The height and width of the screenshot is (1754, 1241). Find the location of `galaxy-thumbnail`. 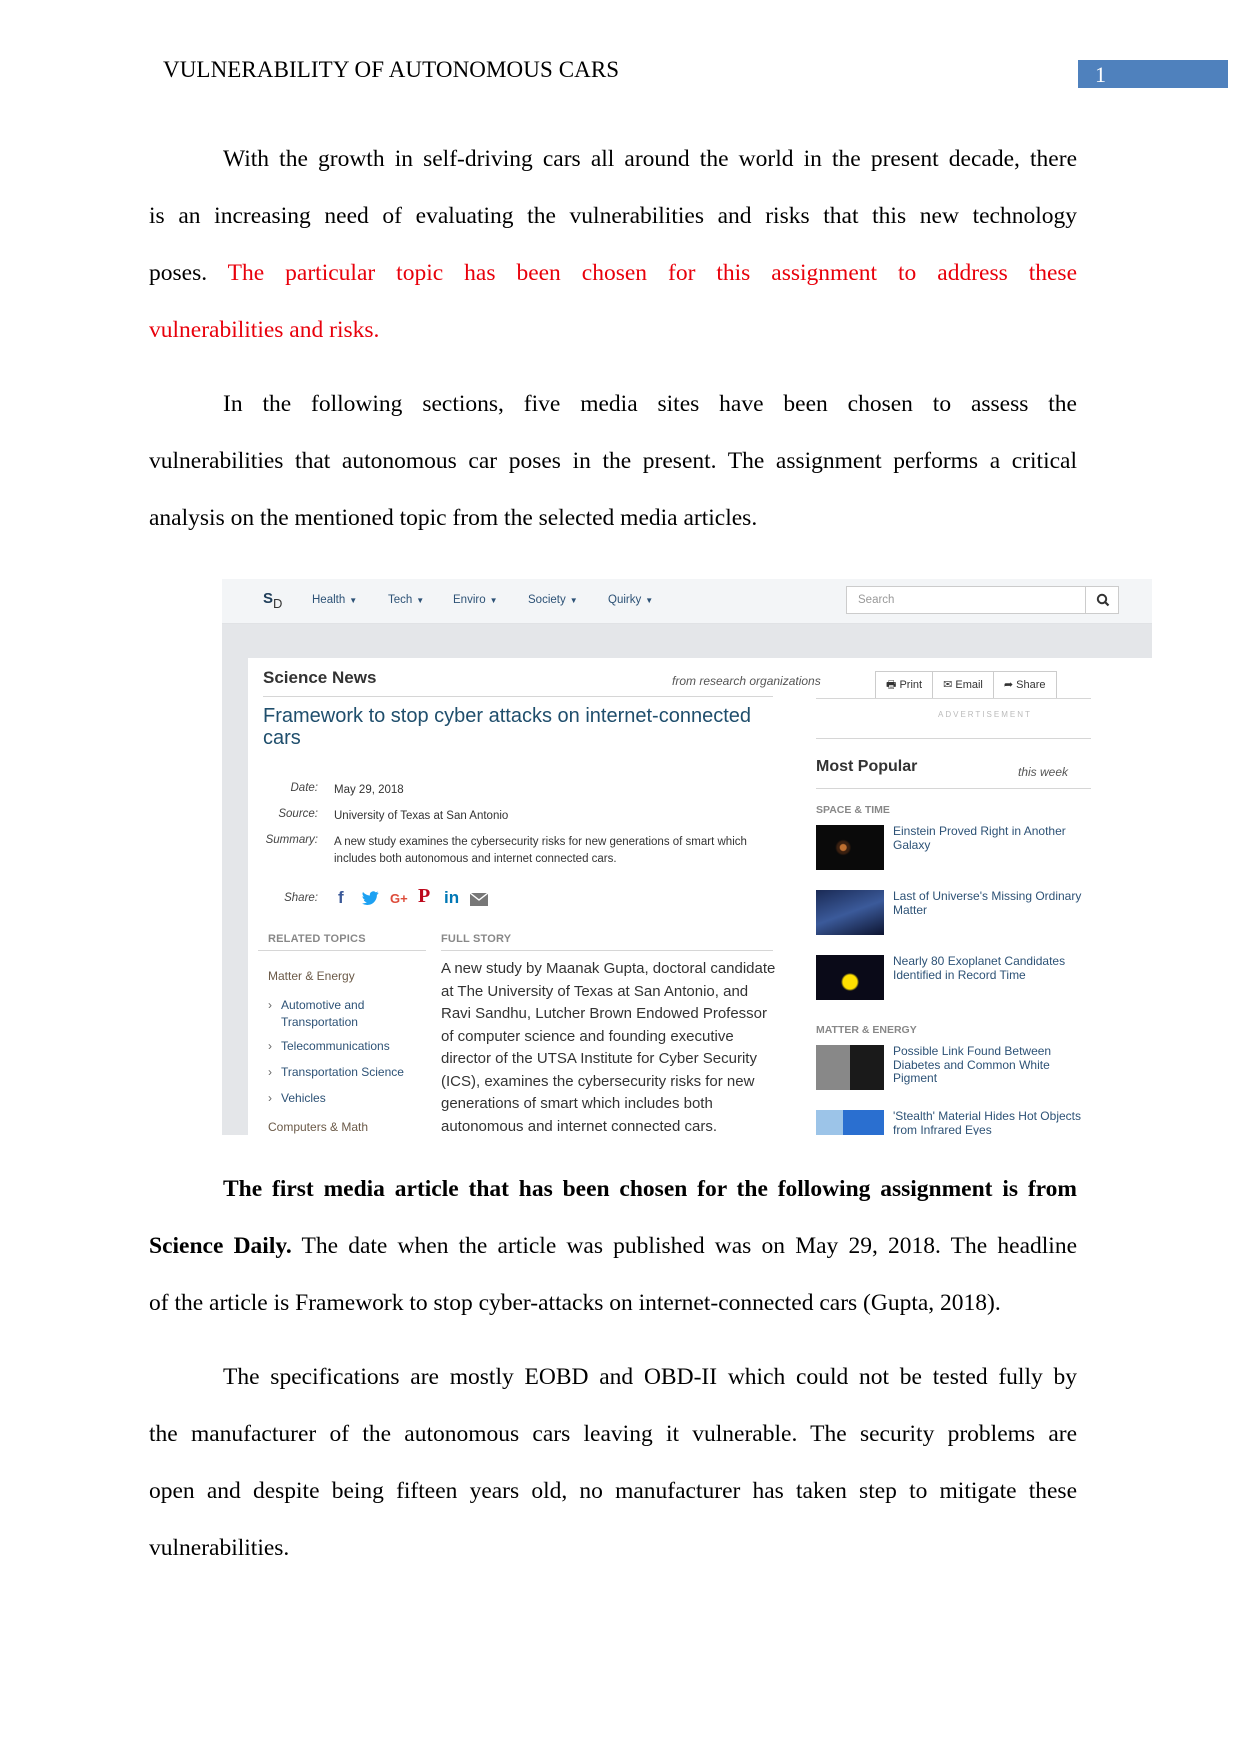

galaxy-thumbnail is located at coordinates (850, 847).